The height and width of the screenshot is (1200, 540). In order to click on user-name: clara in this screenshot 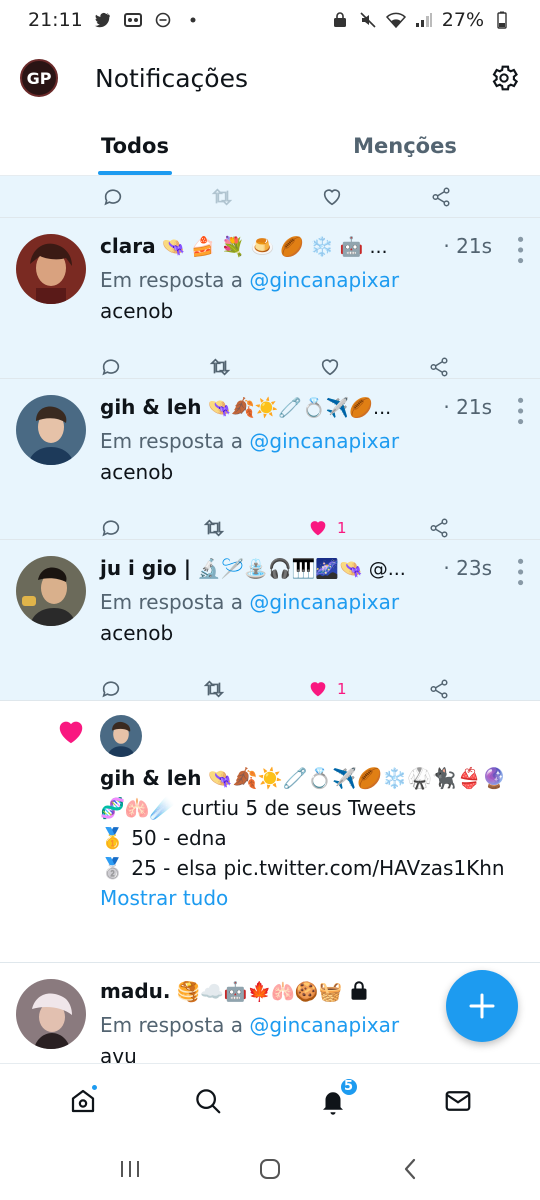, I will do `click(128, 246)`.